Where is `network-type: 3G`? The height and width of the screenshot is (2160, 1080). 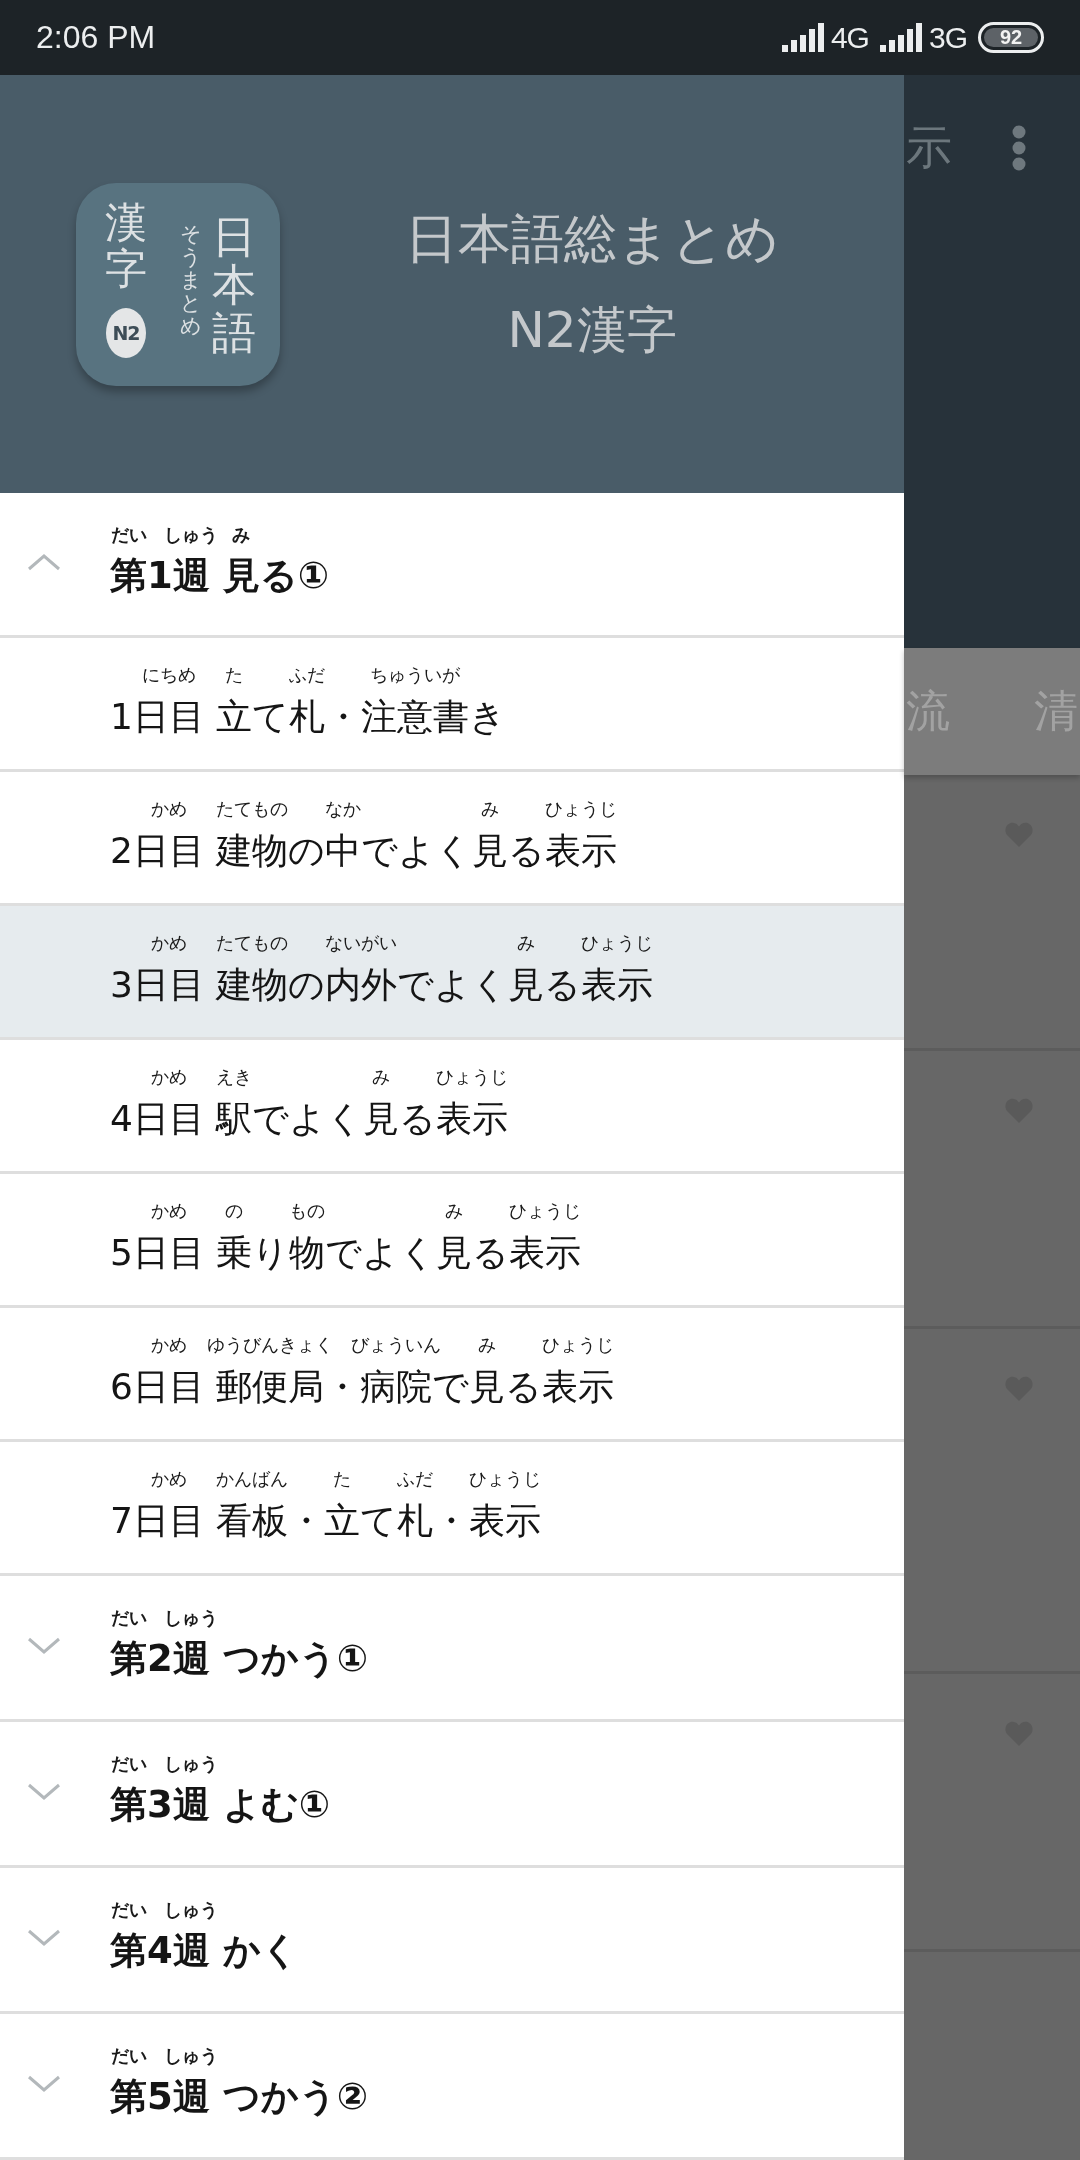 network-type: 3G is located at coordinates (947, 37).